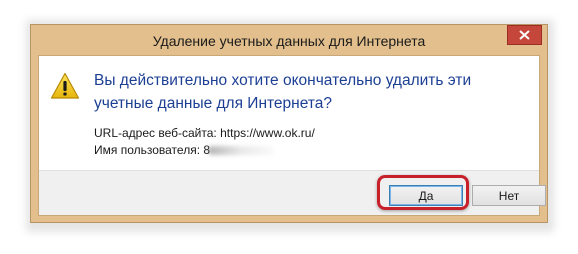  Describe the element at coordinates (509, 195) in the screenshot. I see `no-button: Нет` at that location.